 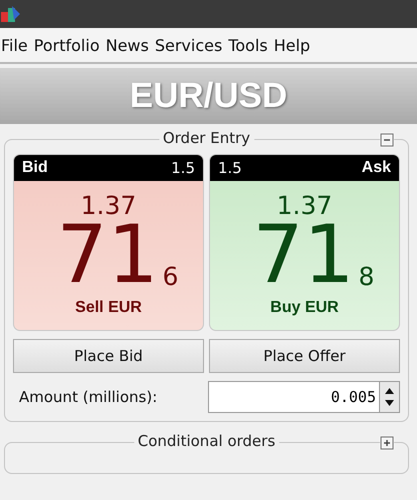 What do you see at coordinates (170, 277) in the screenshot?
I see `fractional-pip: 6` at bounding box center [170, 277].